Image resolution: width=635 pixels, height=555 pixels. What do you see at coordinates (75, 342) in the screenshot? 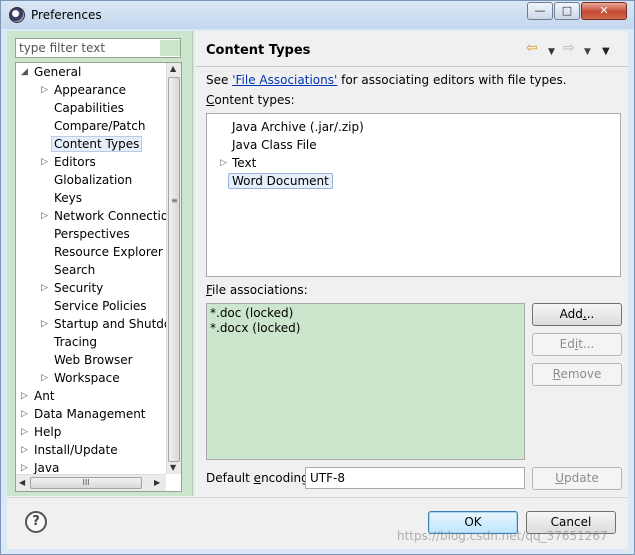
I see `tree-item: Tracing` at bounding box center [75, 342].